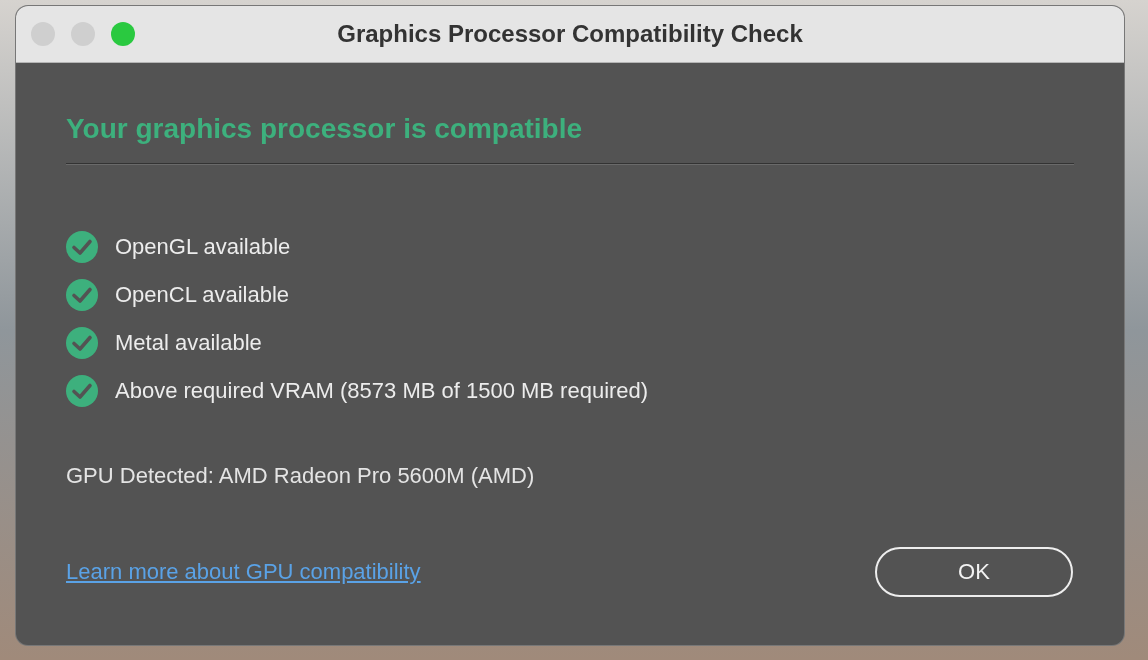 The width and height of the screenshot is (1148, 660). Describe the element at coordinates (123, 34) in the screenshot. I see `window-control-icon` at that location.